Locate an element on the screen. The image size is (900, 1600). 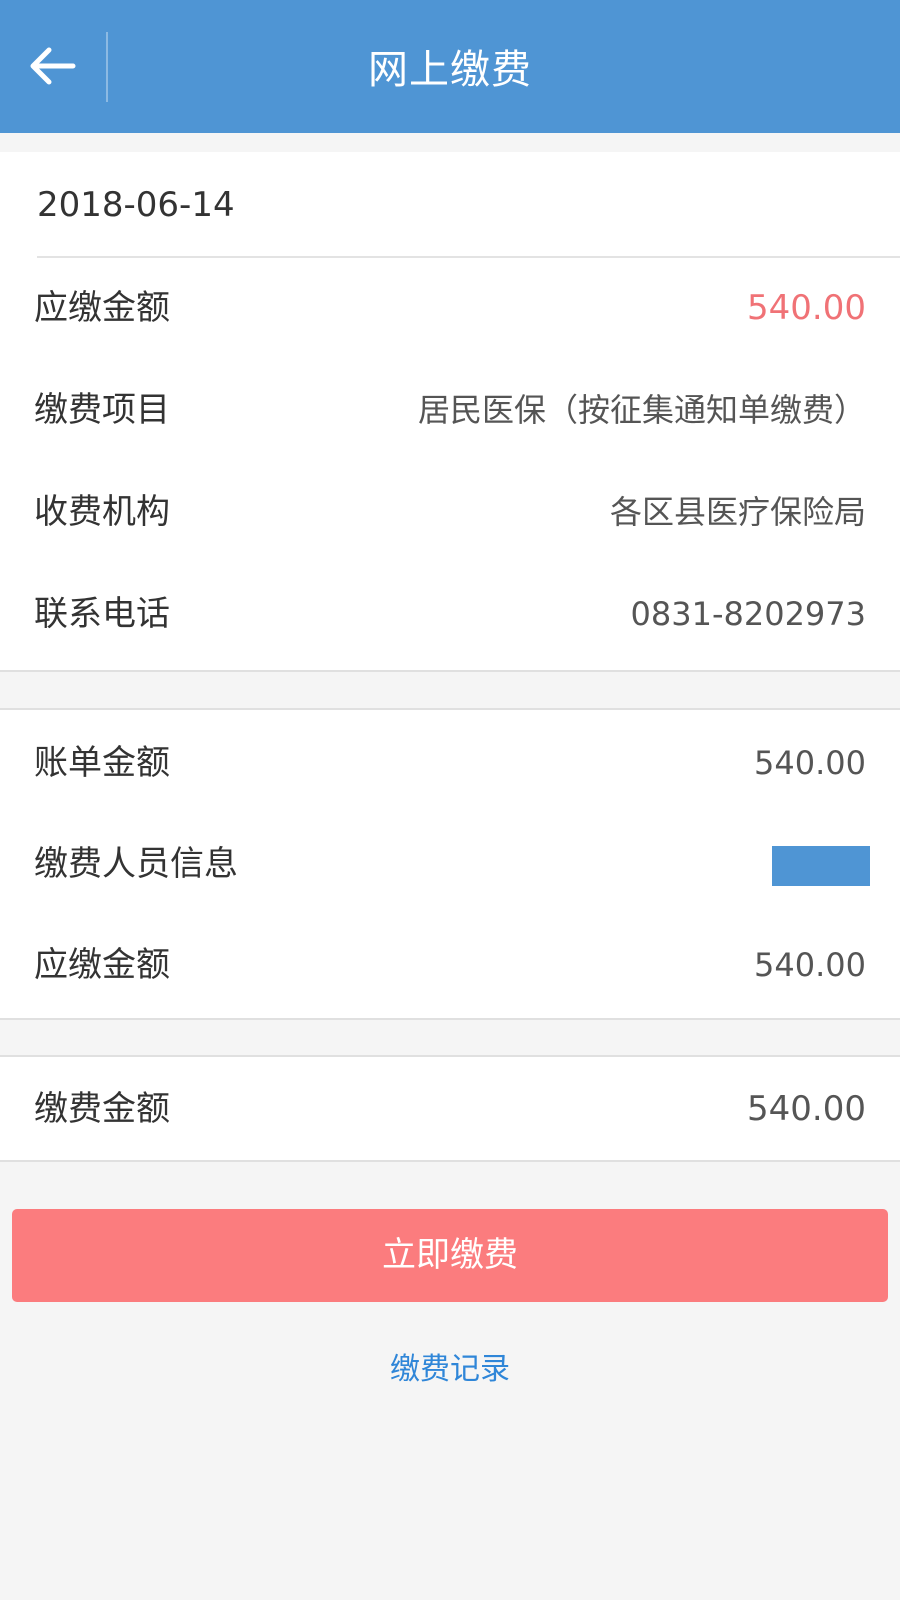
payment-amount-value: 540.00 is located at coordinates (806, 1109).